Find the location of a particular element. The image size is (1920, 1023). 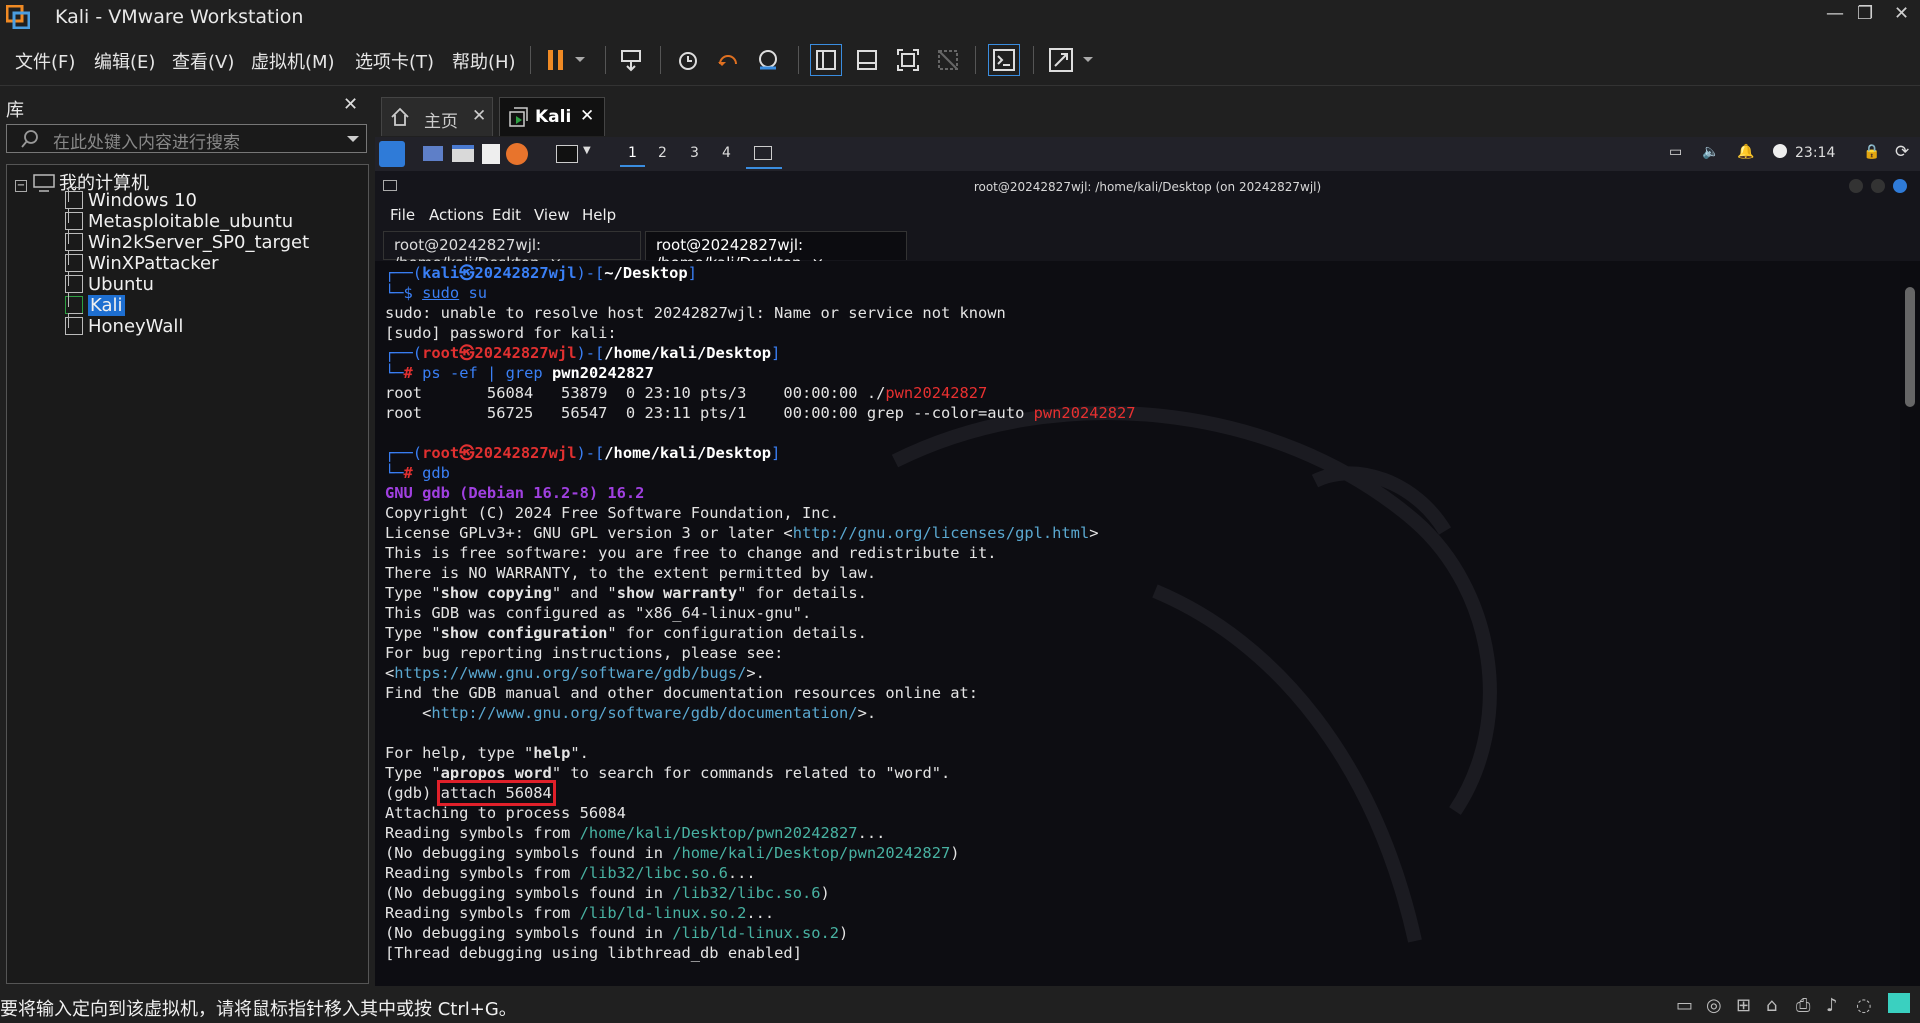

file-manager-icon is located at coordinates (463, 153).